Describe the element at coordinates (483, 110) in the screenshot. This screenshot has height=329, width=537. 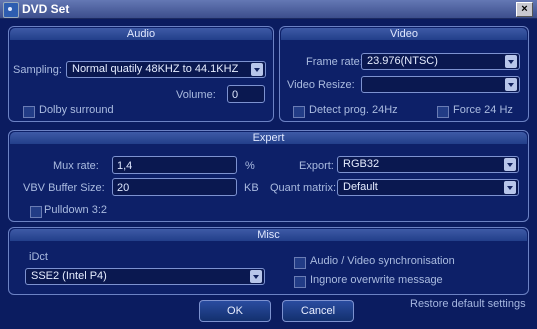
I see `force-24hz-label: Force 24 Hz` at that location.